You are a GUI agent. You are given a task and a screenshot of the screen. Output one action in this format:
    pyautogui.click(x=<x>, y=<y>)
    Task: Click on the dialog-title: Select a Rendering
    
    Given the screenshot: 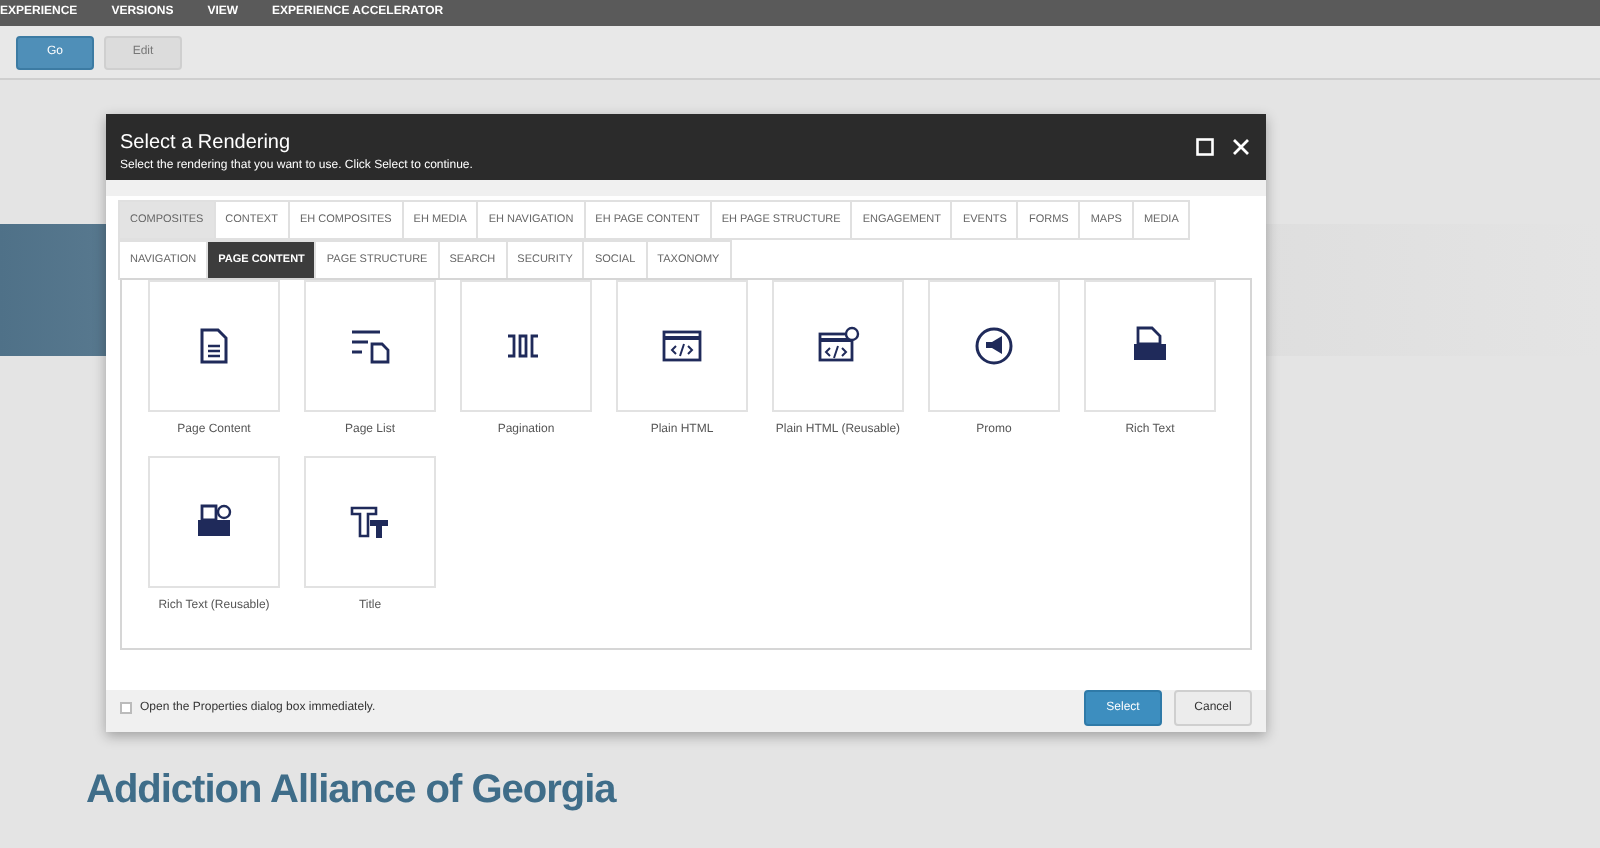 What is the action you would take?
    pyautogui.click(x=206, y=144)
    